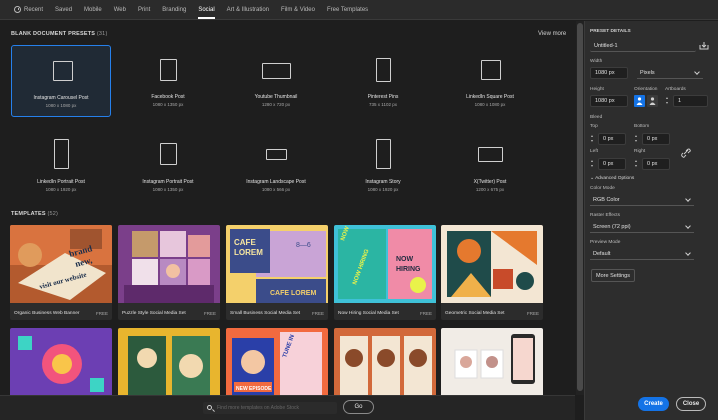 The width and height of the screenshot is (718, 420). What do you see at coordinates (490, 81) in the screenshot?
I see `preset-linkedin-square: LinkedIn Square Post 1080 x 1080 px` at bounding box center [490, 81].